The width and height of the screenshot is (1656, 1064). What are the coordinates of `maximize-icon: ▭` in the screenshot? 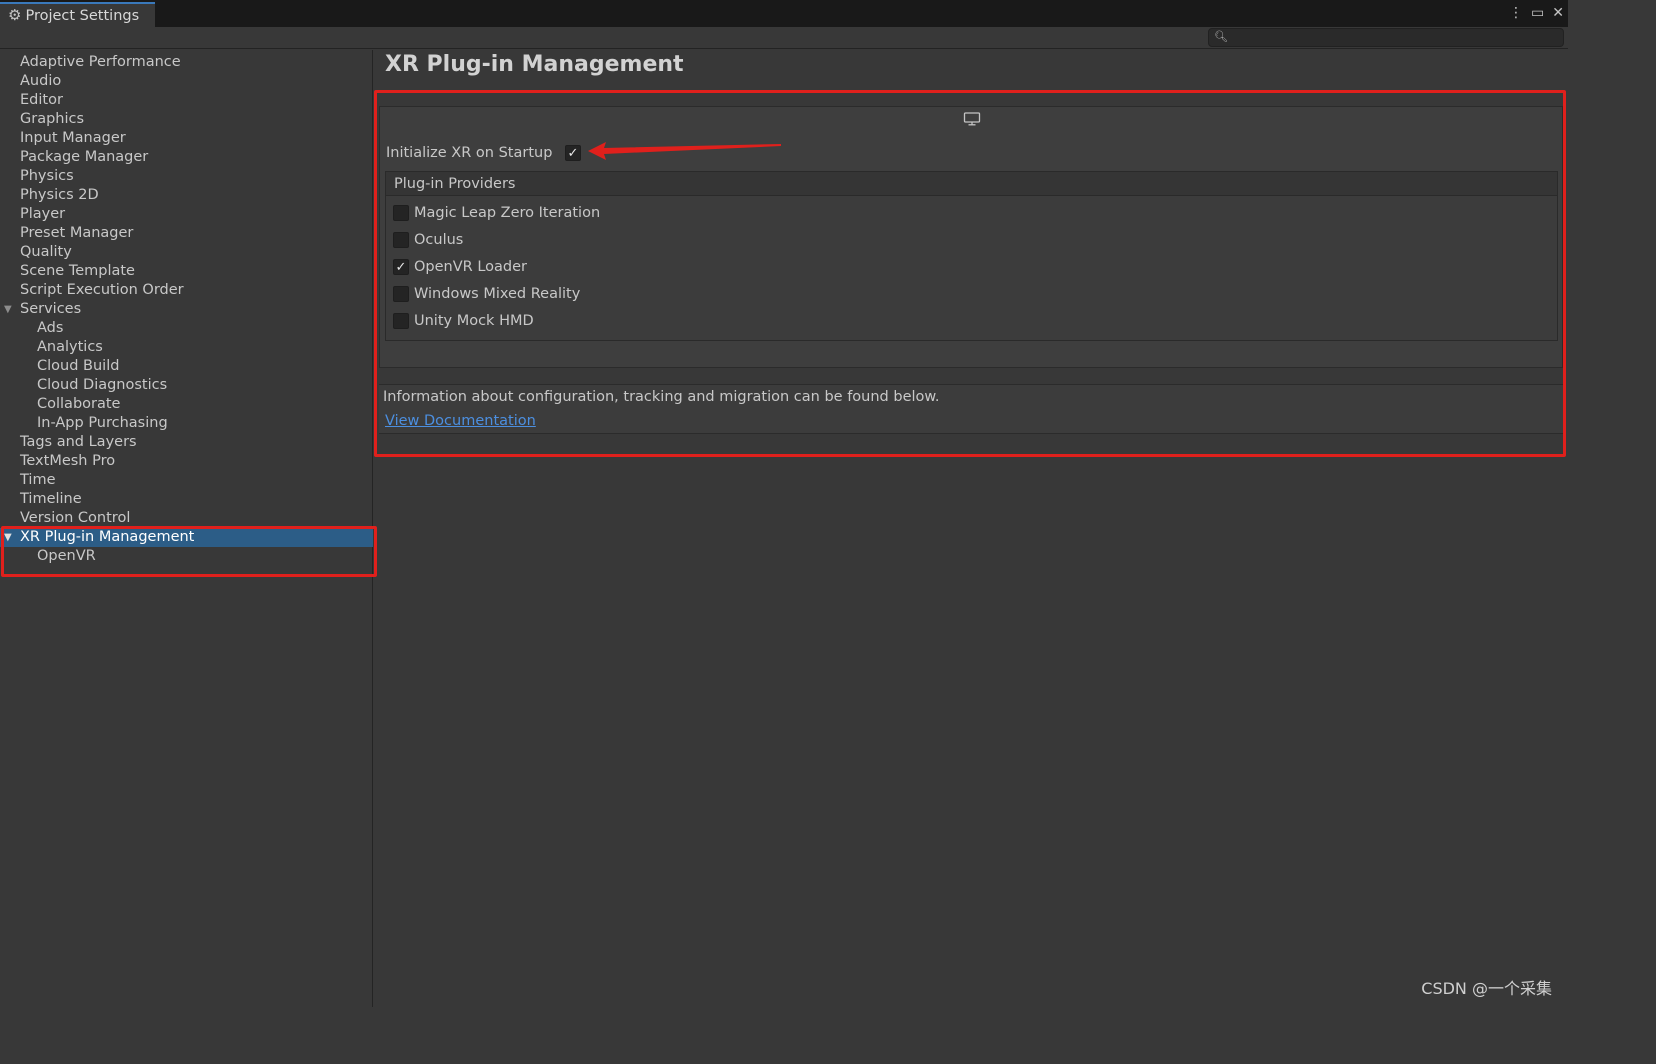 It's located at (1537, 13).